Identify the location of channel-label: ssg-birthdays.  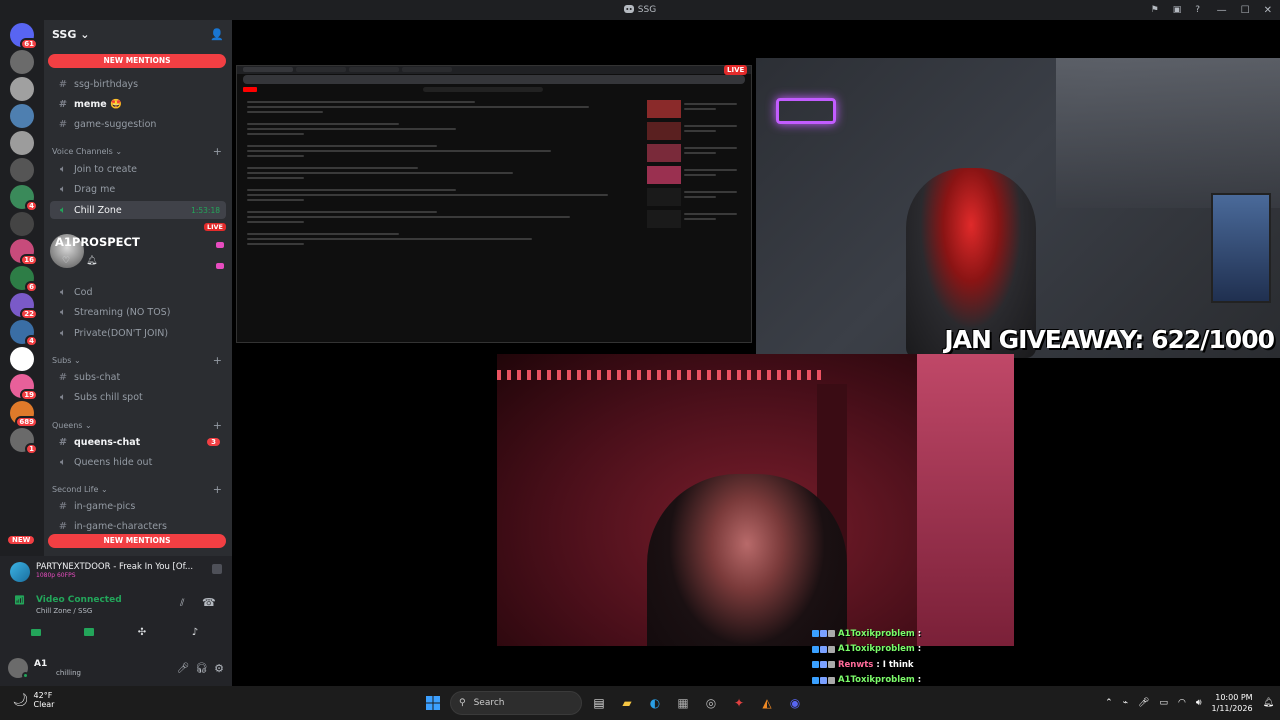
(106, 84).